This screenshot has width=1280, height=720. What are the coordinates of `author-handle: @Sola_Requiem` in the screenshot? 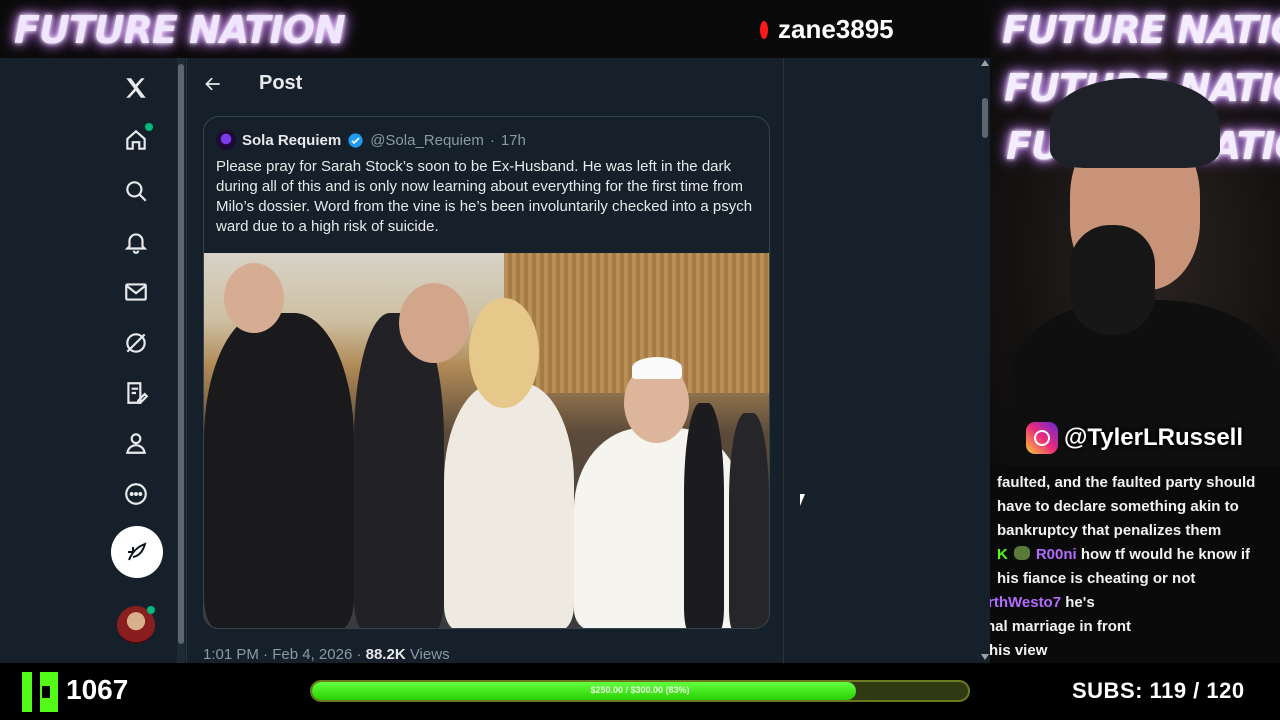 It's located at (427, 140).